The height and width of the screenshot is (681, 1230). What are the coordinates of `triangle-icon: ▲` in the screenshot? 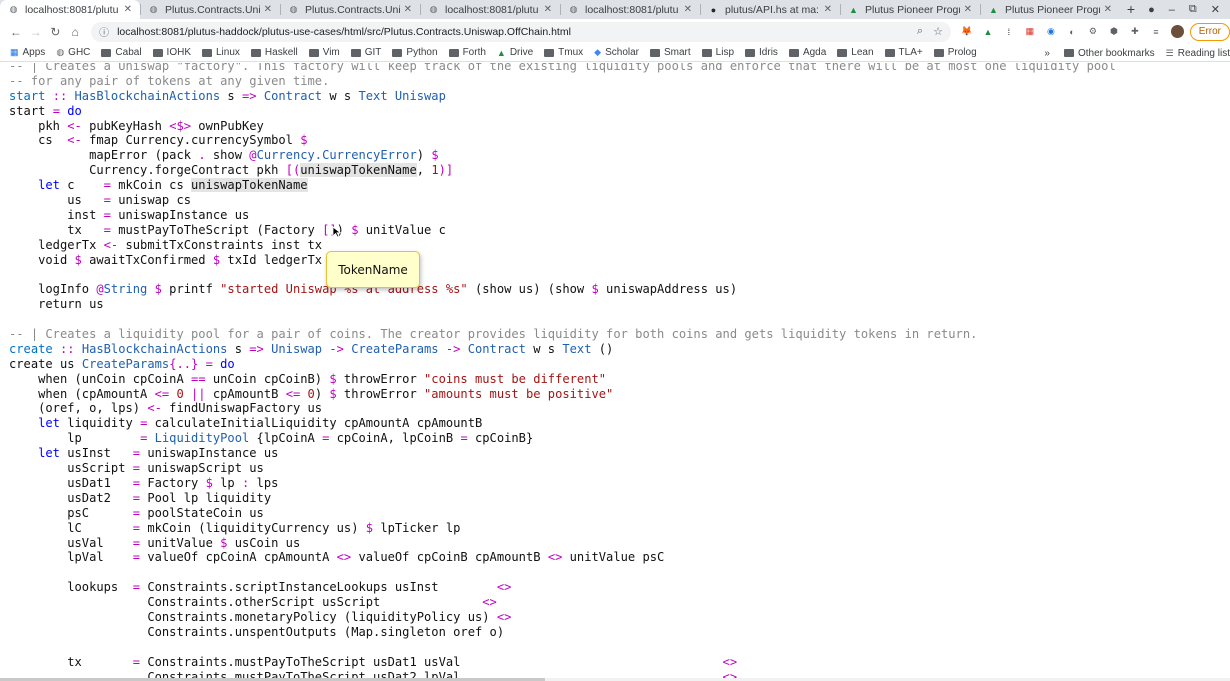 It's located at (988, 32).